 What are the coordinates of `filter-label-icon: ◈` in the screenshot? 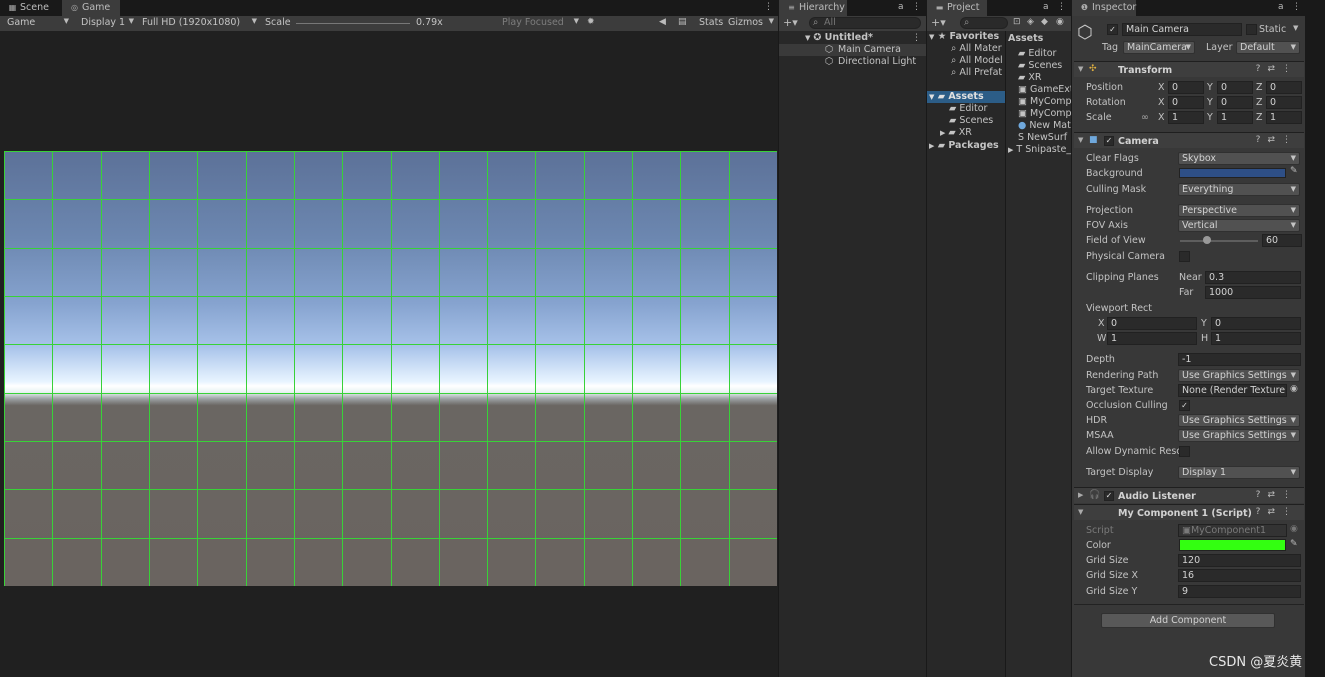 It's located at (1030, 22).